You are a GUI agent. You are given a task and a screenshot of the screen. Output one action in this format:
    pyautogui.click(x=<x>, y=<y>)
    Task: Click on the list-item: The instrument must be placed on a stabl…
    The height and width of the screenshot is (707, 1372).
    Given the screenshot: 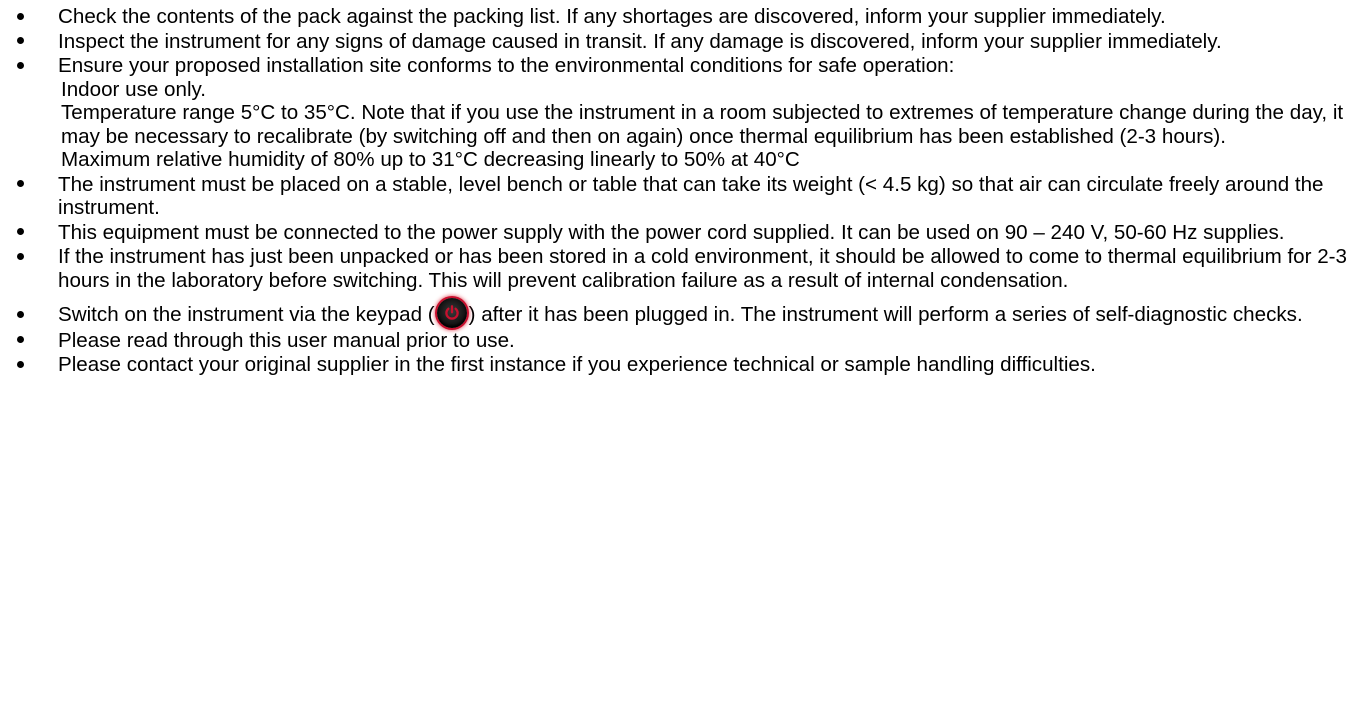 What is the action you would take?
    pyautogui.click(x=686, y=196)
    